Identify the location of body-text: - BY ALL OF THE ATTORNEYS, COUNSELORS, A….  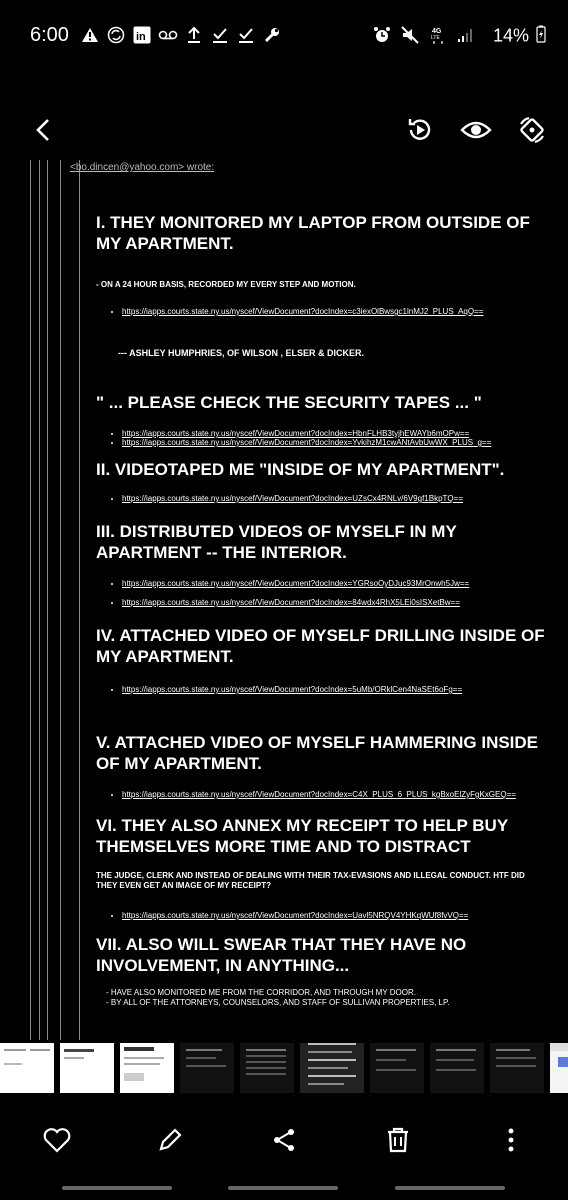
(278, 1002).